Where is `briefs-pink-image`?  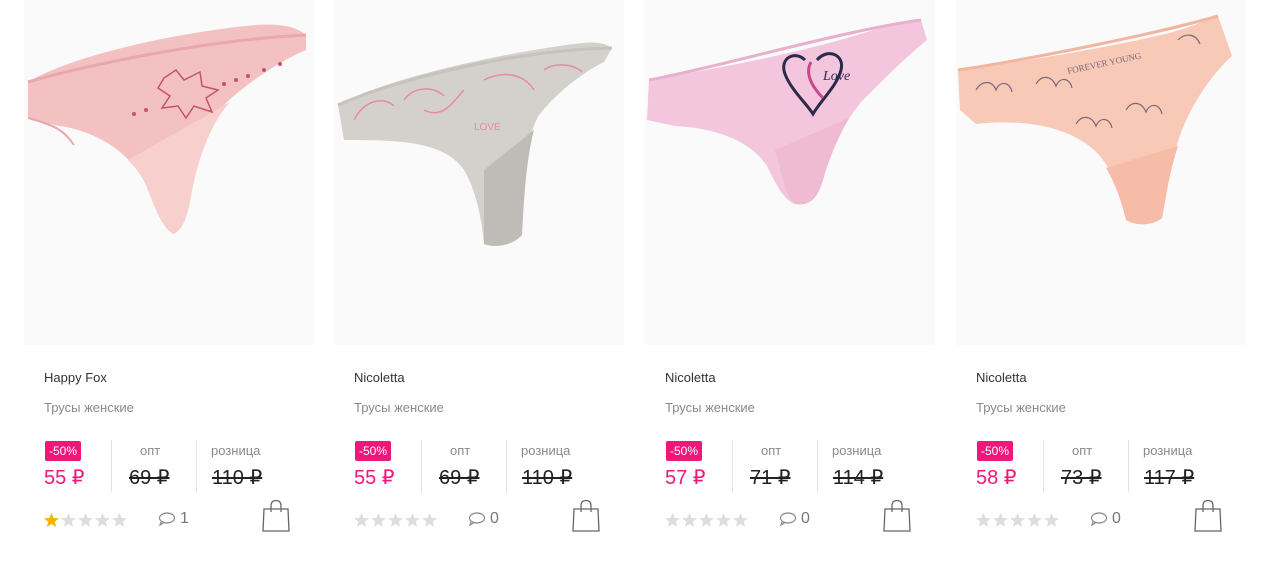 briefs-pink-image is located at coordinates (167, 129).